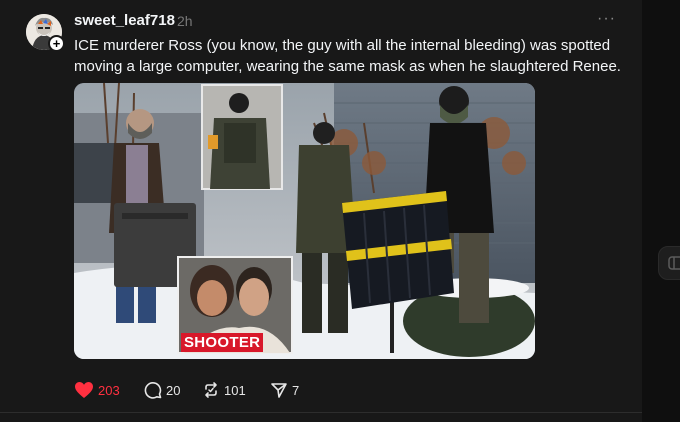 The width and height of the screenshot is (680, 422). What do you see at coordinates (124, 20) in the screenshot?
I see `username: sweet_leaf718` at bounding box center [124, 20].